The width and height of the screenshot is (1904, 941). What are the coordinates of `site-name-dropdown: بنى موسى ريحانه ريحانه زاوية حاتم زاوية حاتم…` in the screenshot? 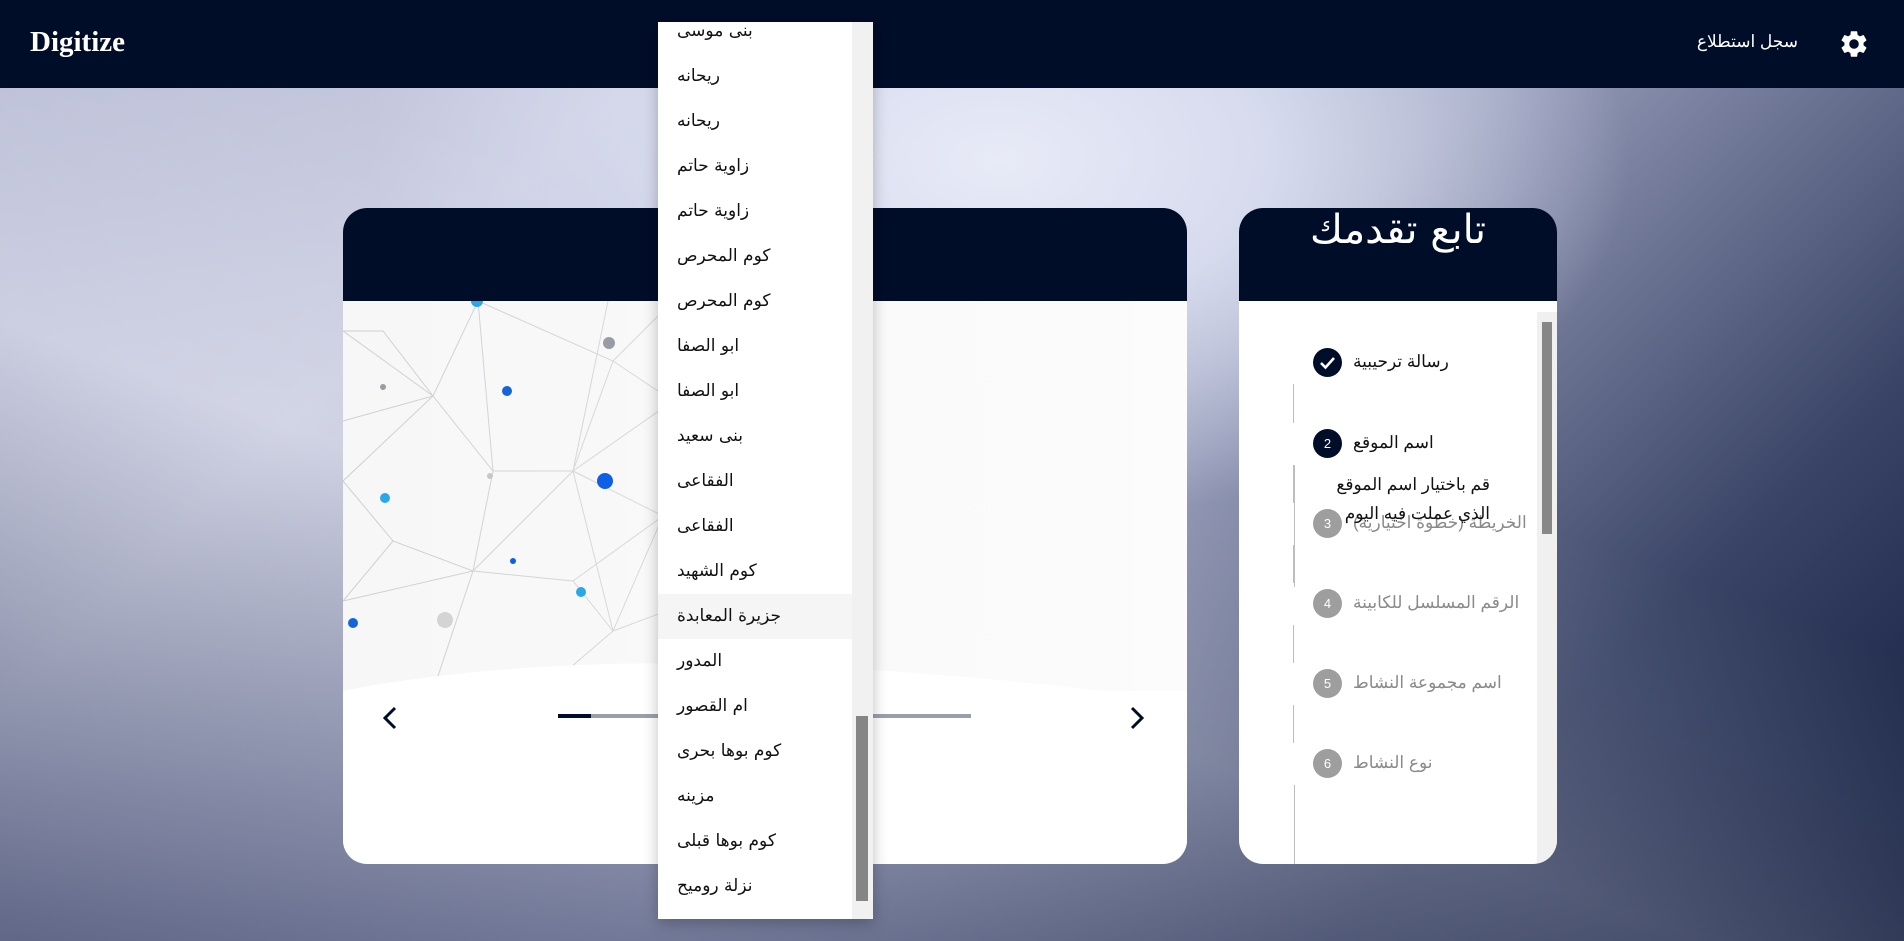 It's located at (765, 470).